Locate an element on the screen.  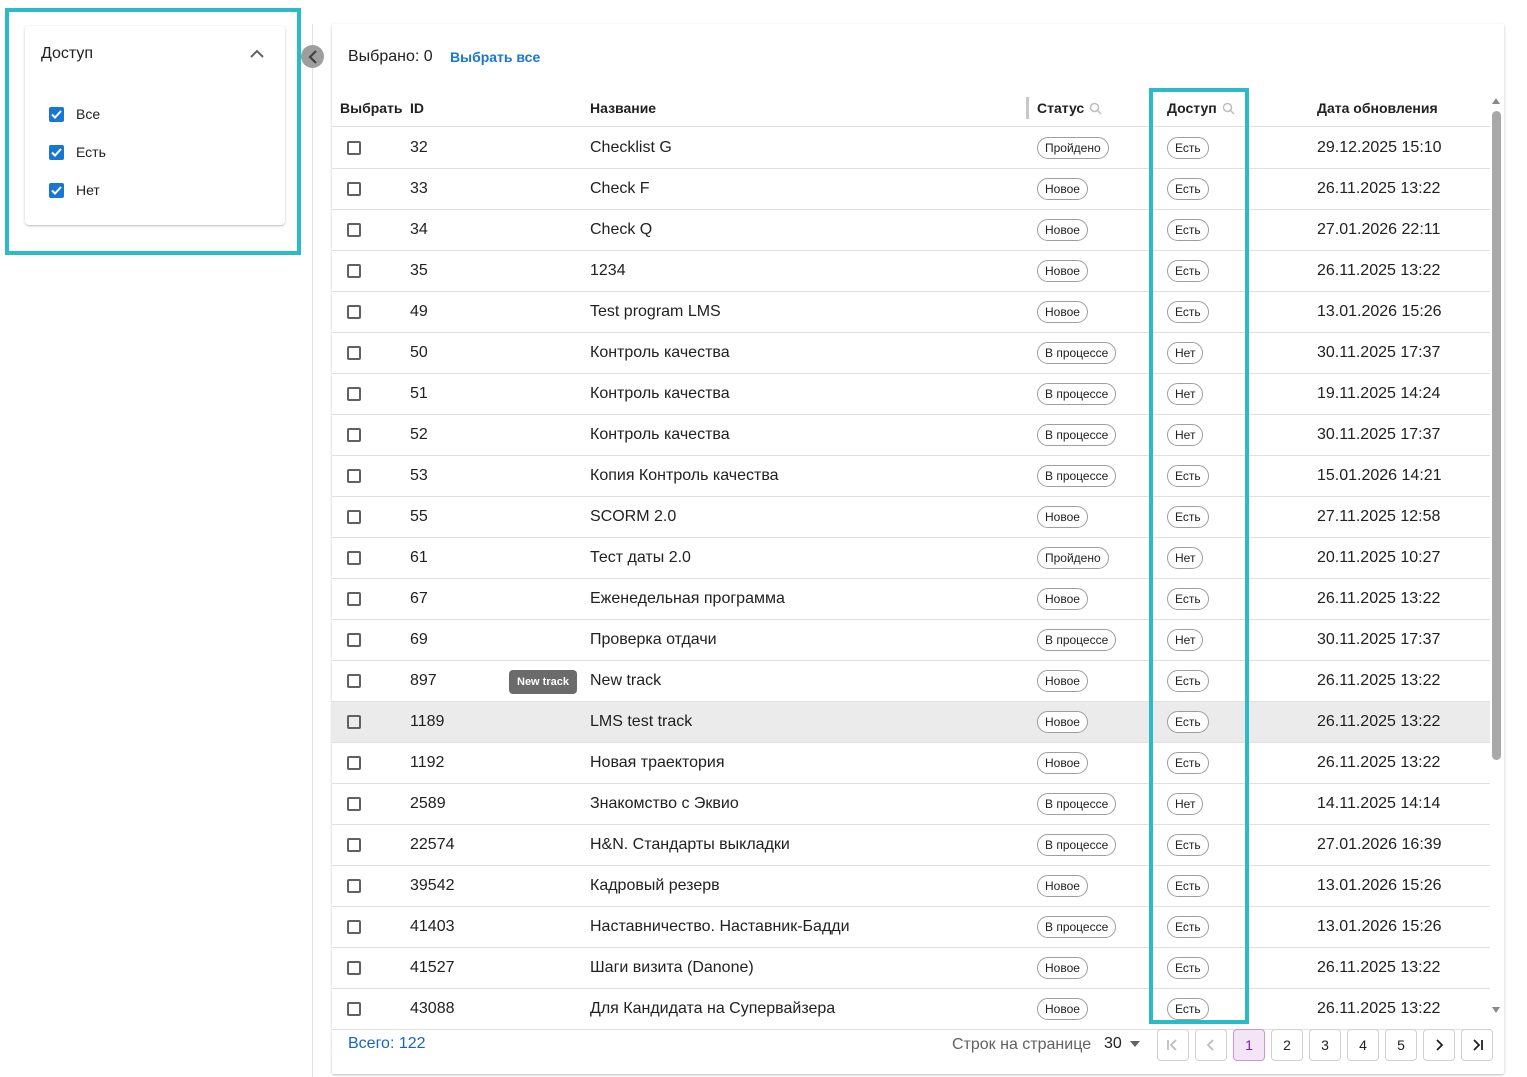
page-button-4: 4 is located at coordinates (1363, 1045).